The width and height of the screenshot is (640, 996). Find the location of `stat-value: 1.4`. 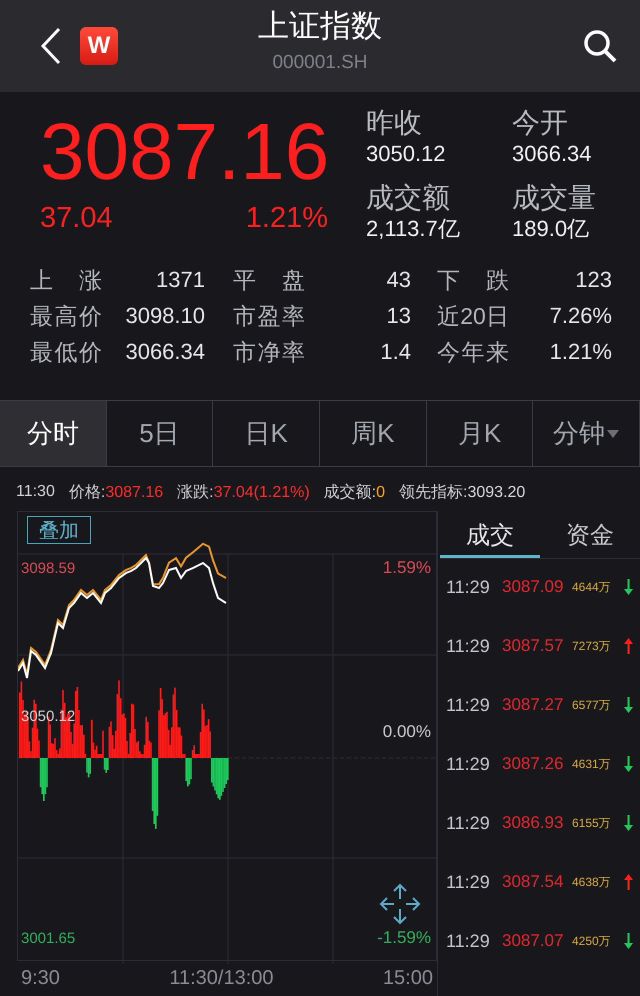

stat-value: 1.4 is located at coordinates (395, 352).